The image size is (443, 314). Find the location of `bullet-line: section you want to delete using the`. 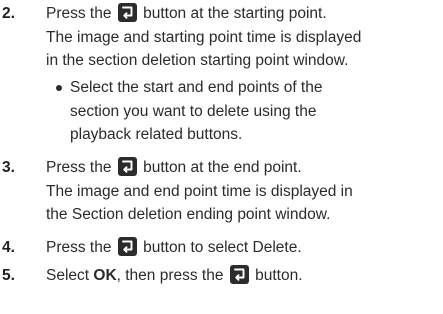

bullet-line: section you want to delete using the is located at coordinates (193, 111).